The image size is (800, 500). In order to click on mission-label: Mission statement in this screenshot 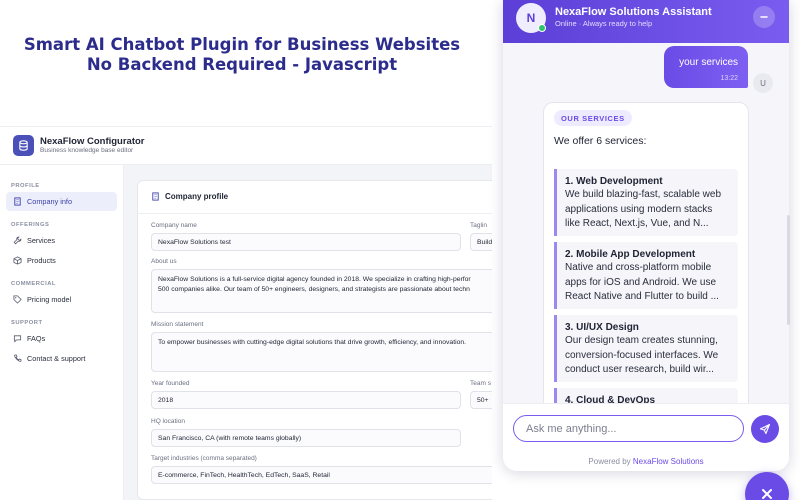, I will do `click(177, 324)`.